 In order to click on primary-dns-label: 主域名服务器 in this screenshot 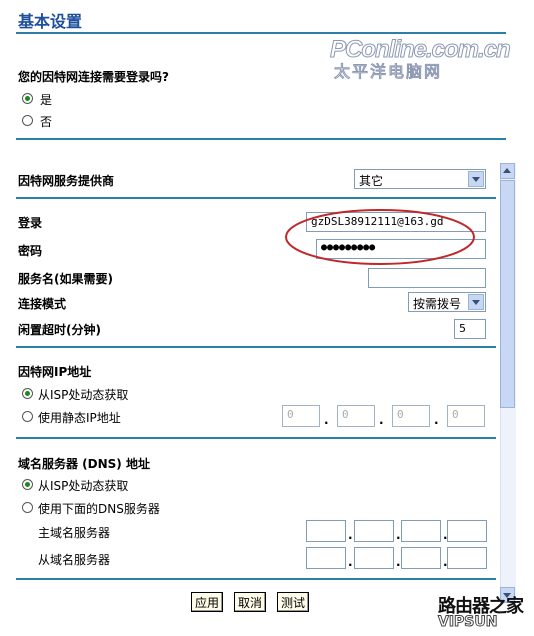, I will do `click(74, 533)`.